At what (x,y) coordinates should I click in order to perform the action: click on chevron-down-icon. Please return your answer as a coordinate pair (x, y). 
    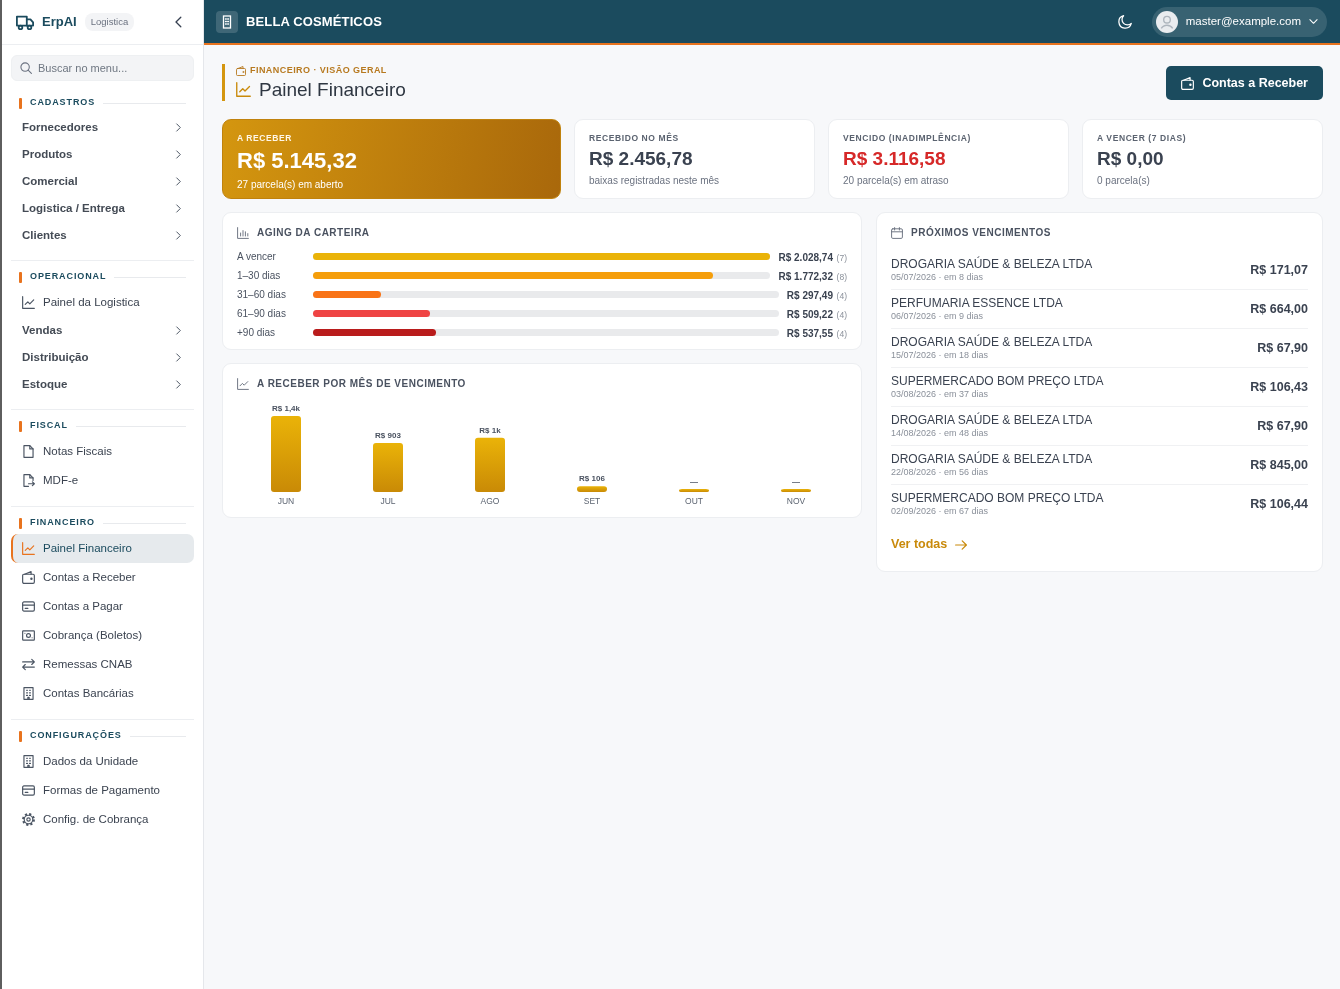
    Looking at the image, I should click on (1313, 21).